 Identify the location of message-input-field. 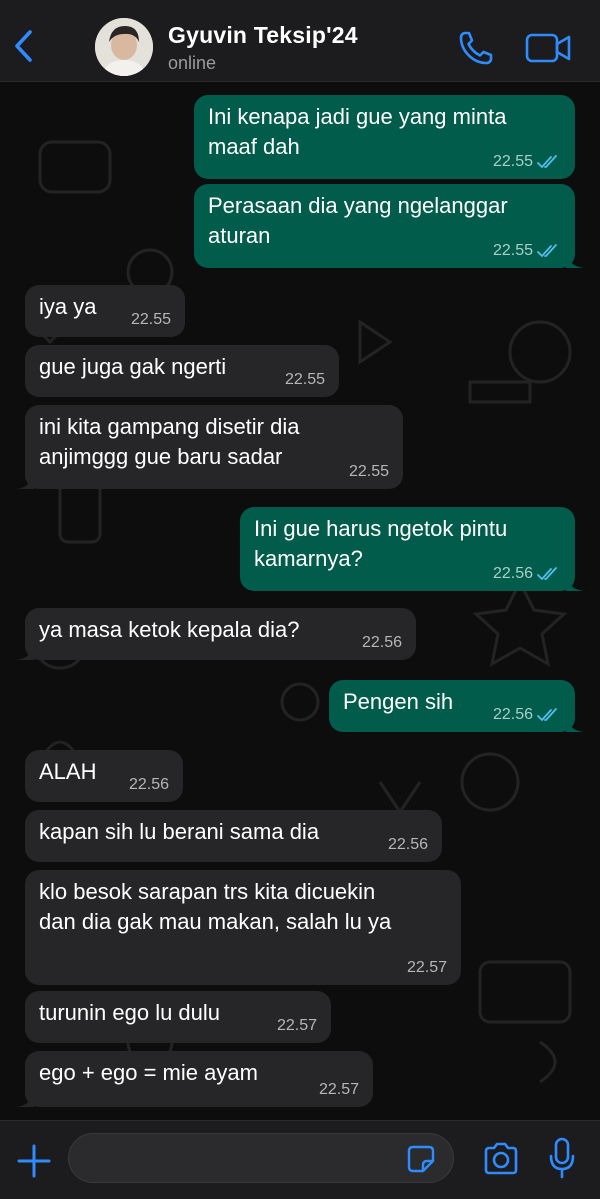
(261, 1158).